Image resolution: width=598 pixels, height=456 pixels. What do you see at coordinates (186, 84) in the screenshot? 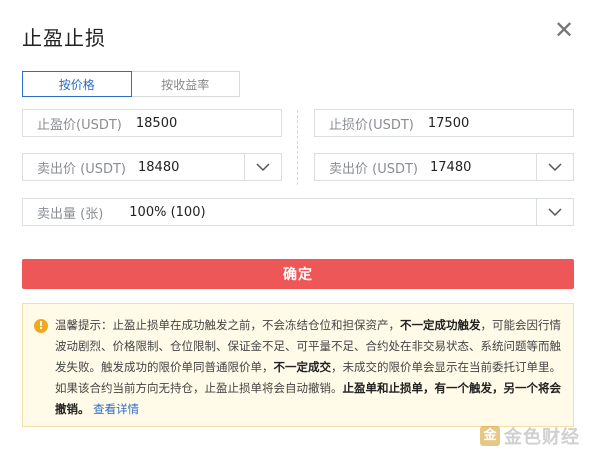
I see `tab-by-yield: 按收益率` at bounding box center [186, 84].